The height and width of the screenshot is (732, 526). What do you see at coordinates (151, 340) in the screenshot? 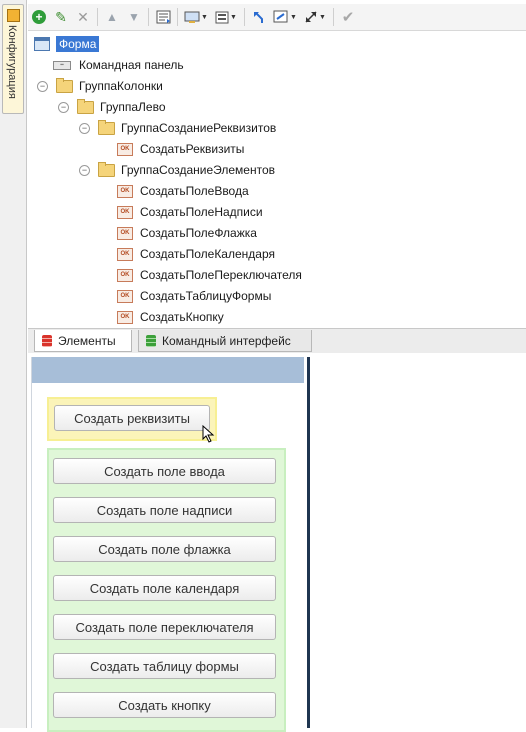
I see `command-interface-icon` at bounding box center [151, 340].